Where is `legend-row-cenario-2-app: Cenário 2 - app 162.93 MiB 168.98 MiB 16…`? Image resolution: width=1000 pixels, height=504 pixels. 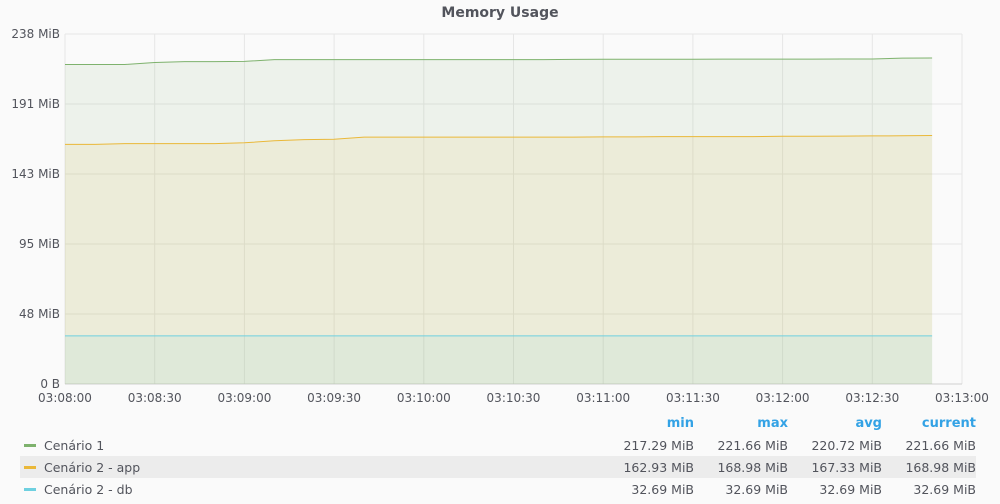
legend-row-cenario-2-app: Cenário 2 - app 162.93 MiB 168.98 MiB 16… is located at coordinates (498, 467).